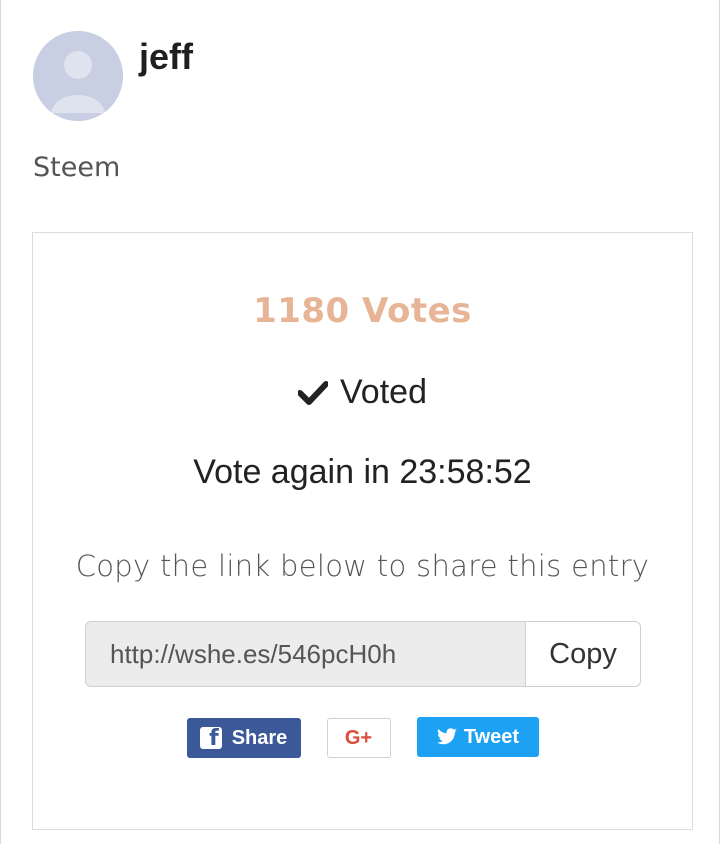 This screenshot has height=844, width=720. Describe the element at coordinates (210, 738) in the screenshot. I see `facebook-icon: f` at that location.